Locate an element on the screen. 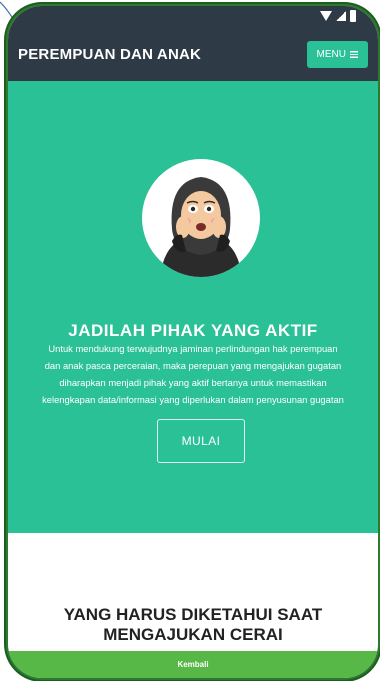 Image resolution: width=380 pixels, height=681 pixels. woman-illustration-icon is located at coordinates (201, 227).